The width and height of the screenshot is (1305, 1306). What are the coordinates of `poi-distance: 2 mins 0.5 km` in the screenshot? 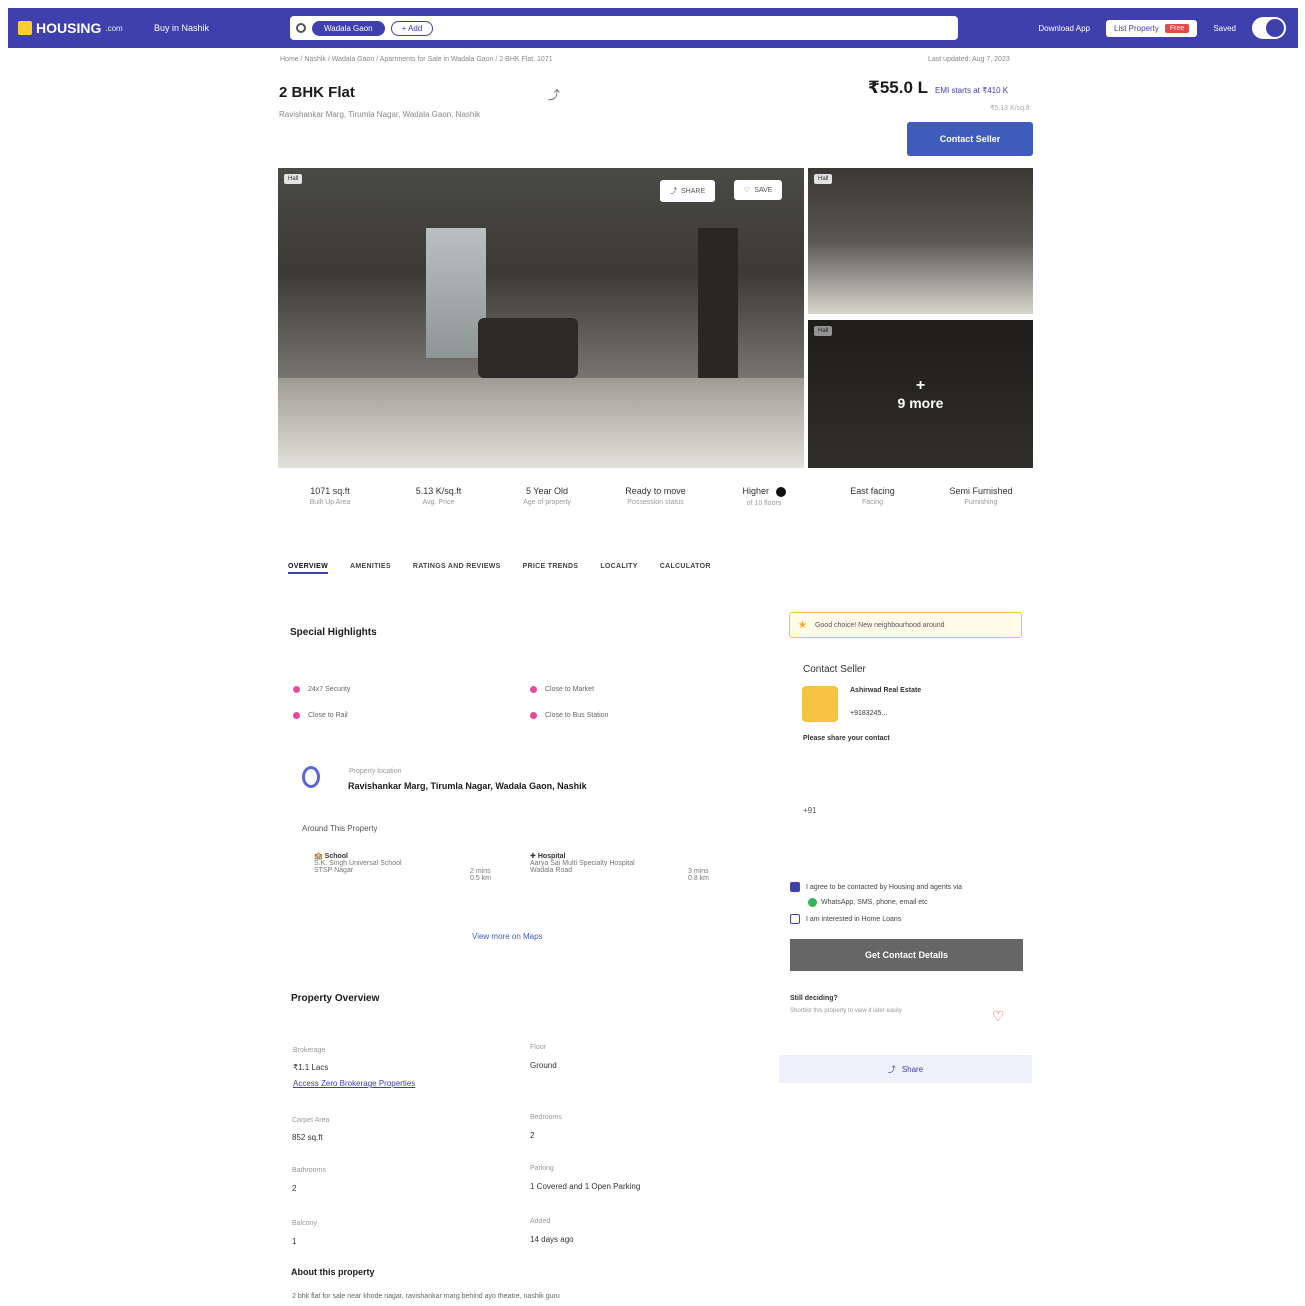 It's located at (490, 875).